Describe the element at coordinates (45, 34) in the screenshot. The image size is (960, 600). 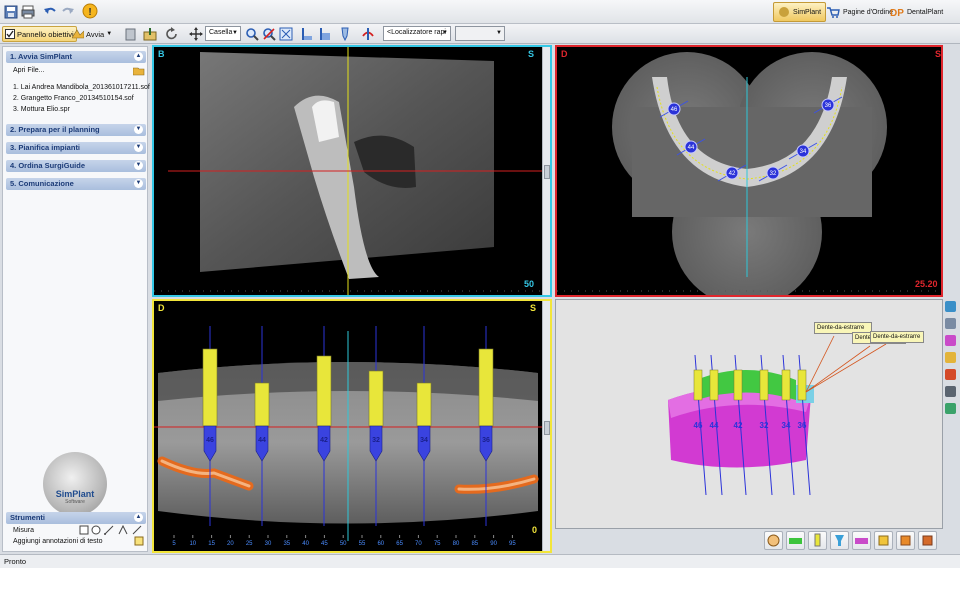
I see `objectives-panel-label: Pannello obiettivi` at that location.